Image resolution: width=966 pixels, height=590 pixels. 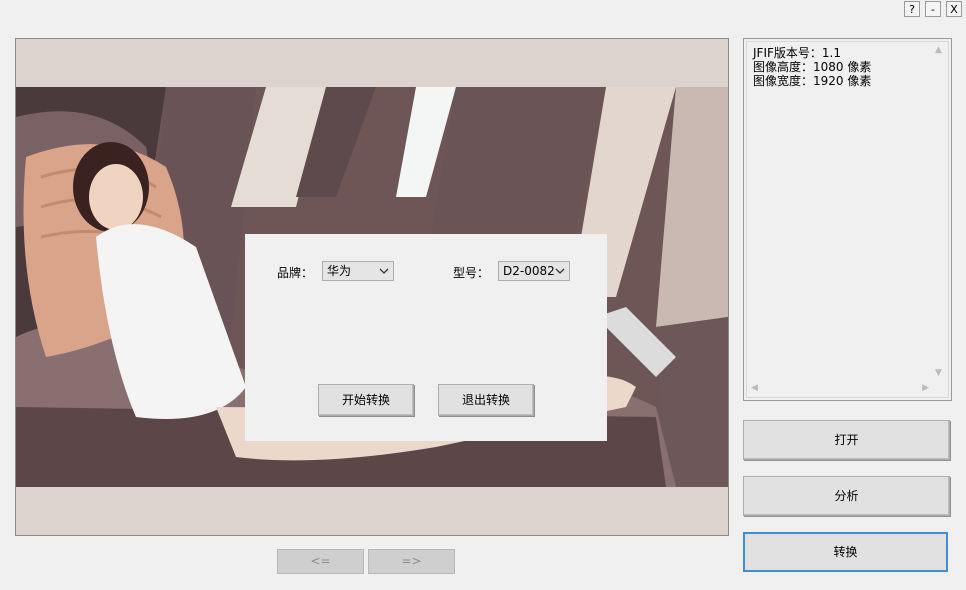 I want to click on close-button: X, so click(x=954, y=9).